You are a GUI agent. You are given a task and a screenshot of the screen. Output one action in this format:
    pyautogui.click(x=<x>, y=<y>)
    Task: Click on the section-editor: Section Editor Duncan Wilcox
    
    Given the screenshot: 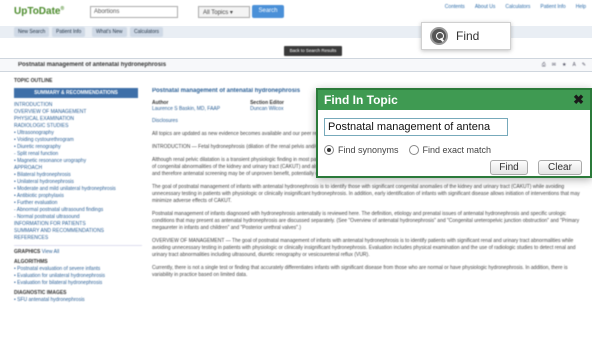 What is the action you would take?
    pyautogui.click(x=267, y=106)
    